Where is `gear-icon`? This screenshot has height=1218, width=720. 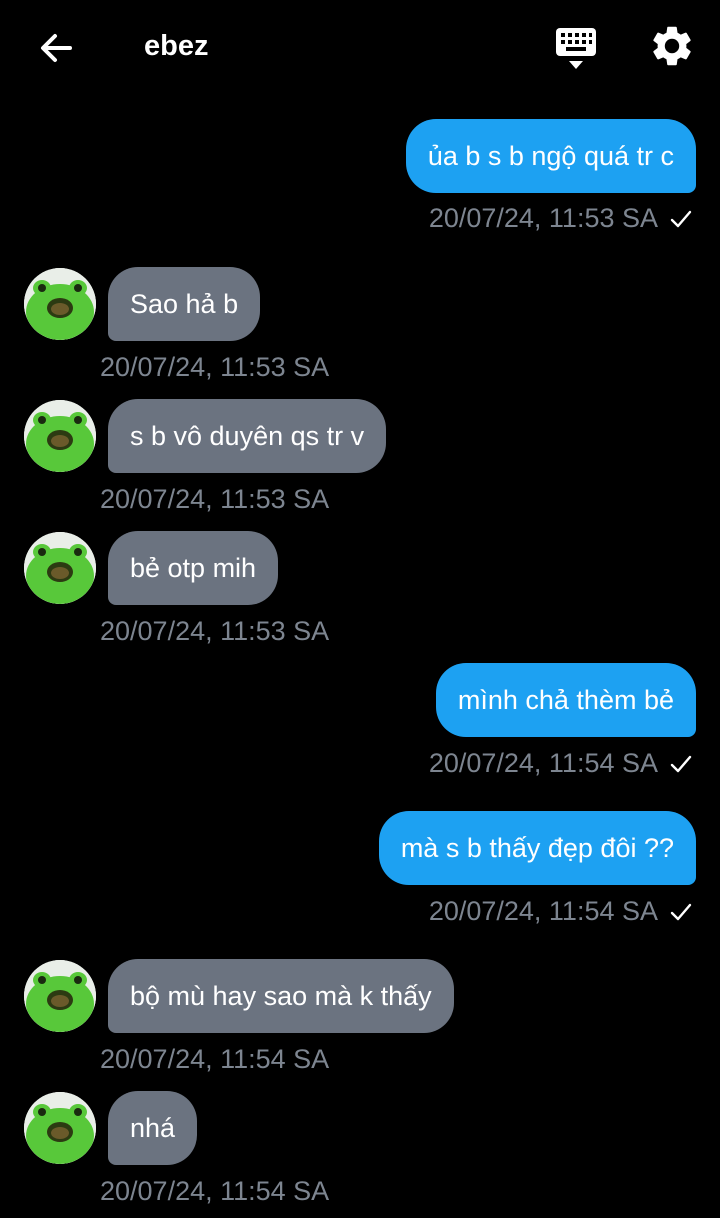 gear-icon is located at coordinates (672, 46).